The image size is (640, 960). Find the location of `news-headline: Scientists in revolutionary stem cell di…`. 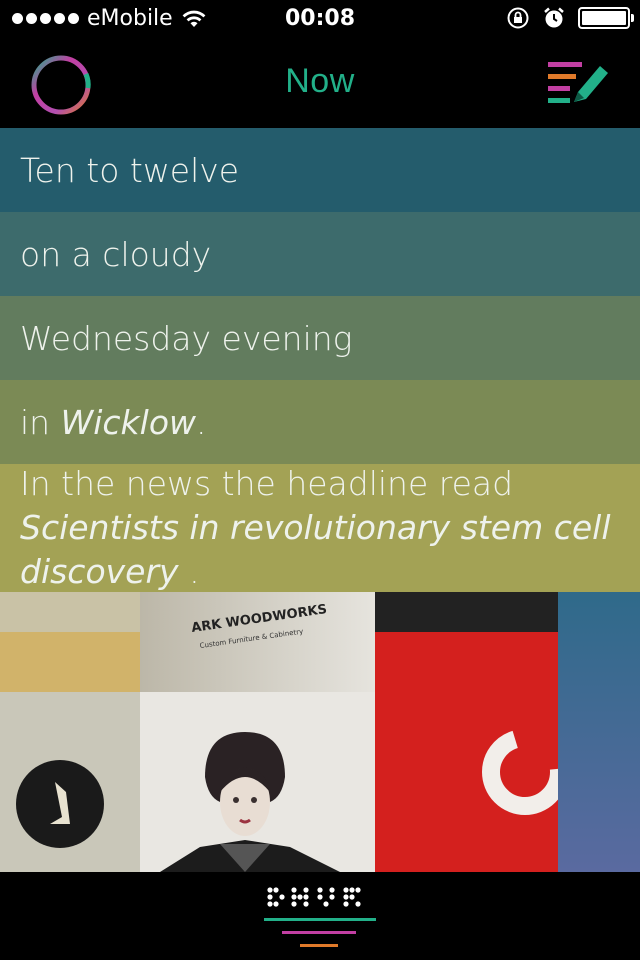

news-headline: Scientists in revolutionary stem cell di… is located at coordinates (315, 549).